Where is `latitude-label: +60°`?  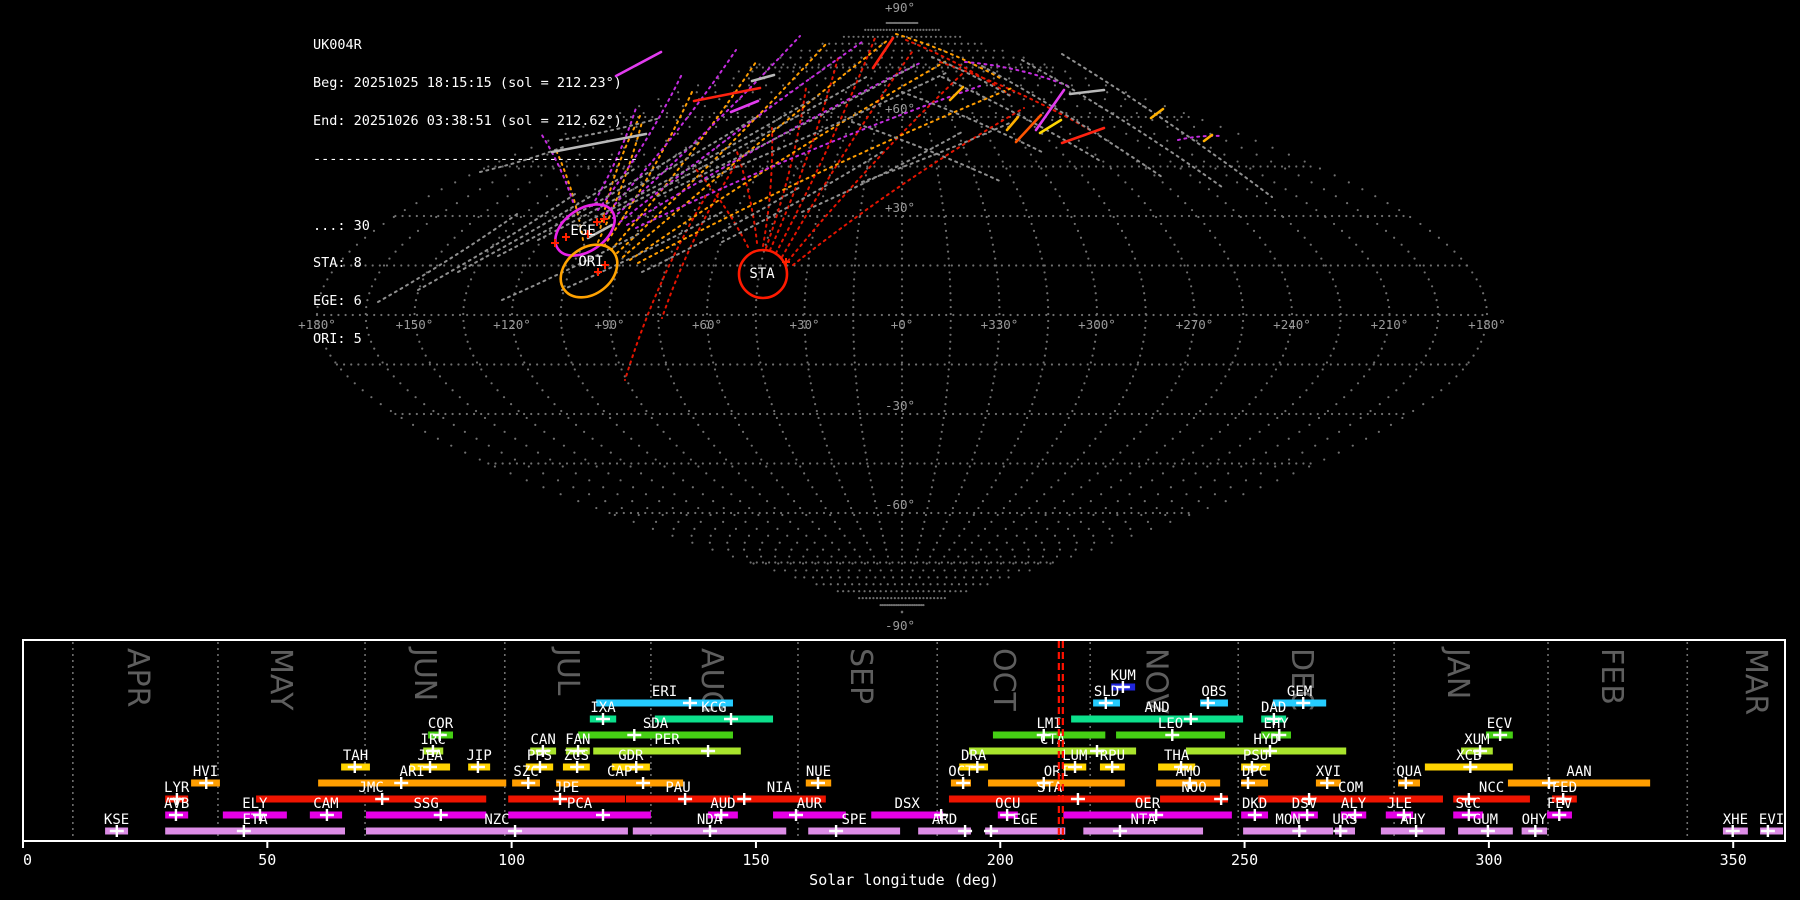
latitude-label: +60° is located at coordinates (900, 108).